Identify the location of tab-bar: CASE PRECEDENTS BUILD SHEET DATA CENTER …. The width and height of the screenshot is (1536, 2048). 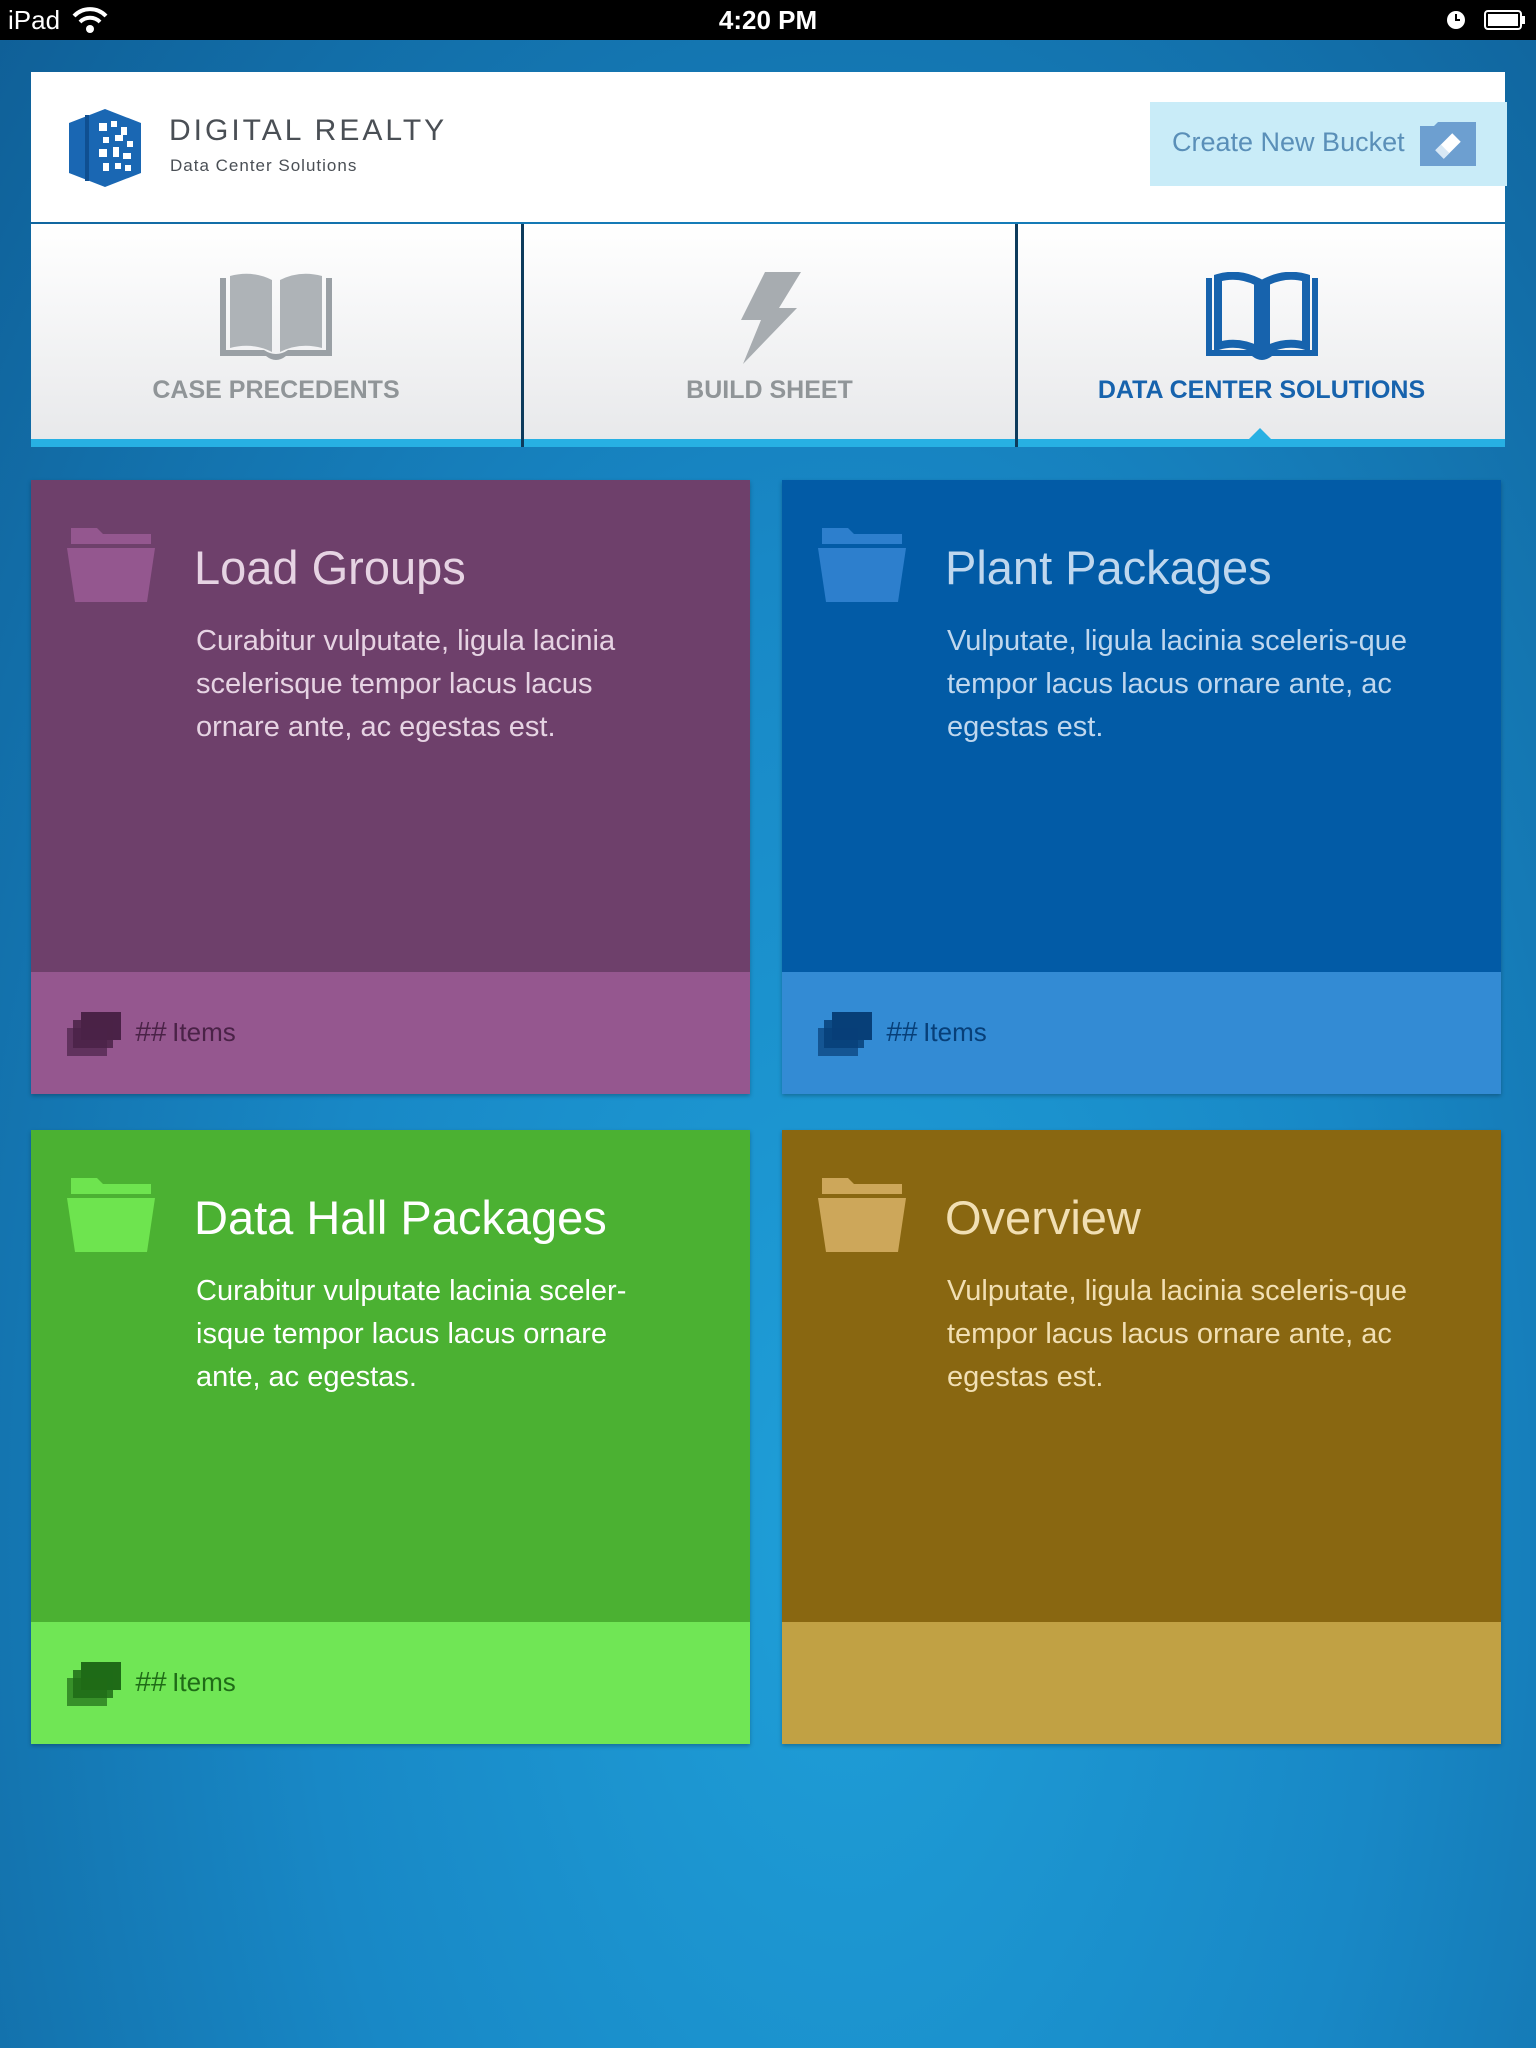
(768, 335).